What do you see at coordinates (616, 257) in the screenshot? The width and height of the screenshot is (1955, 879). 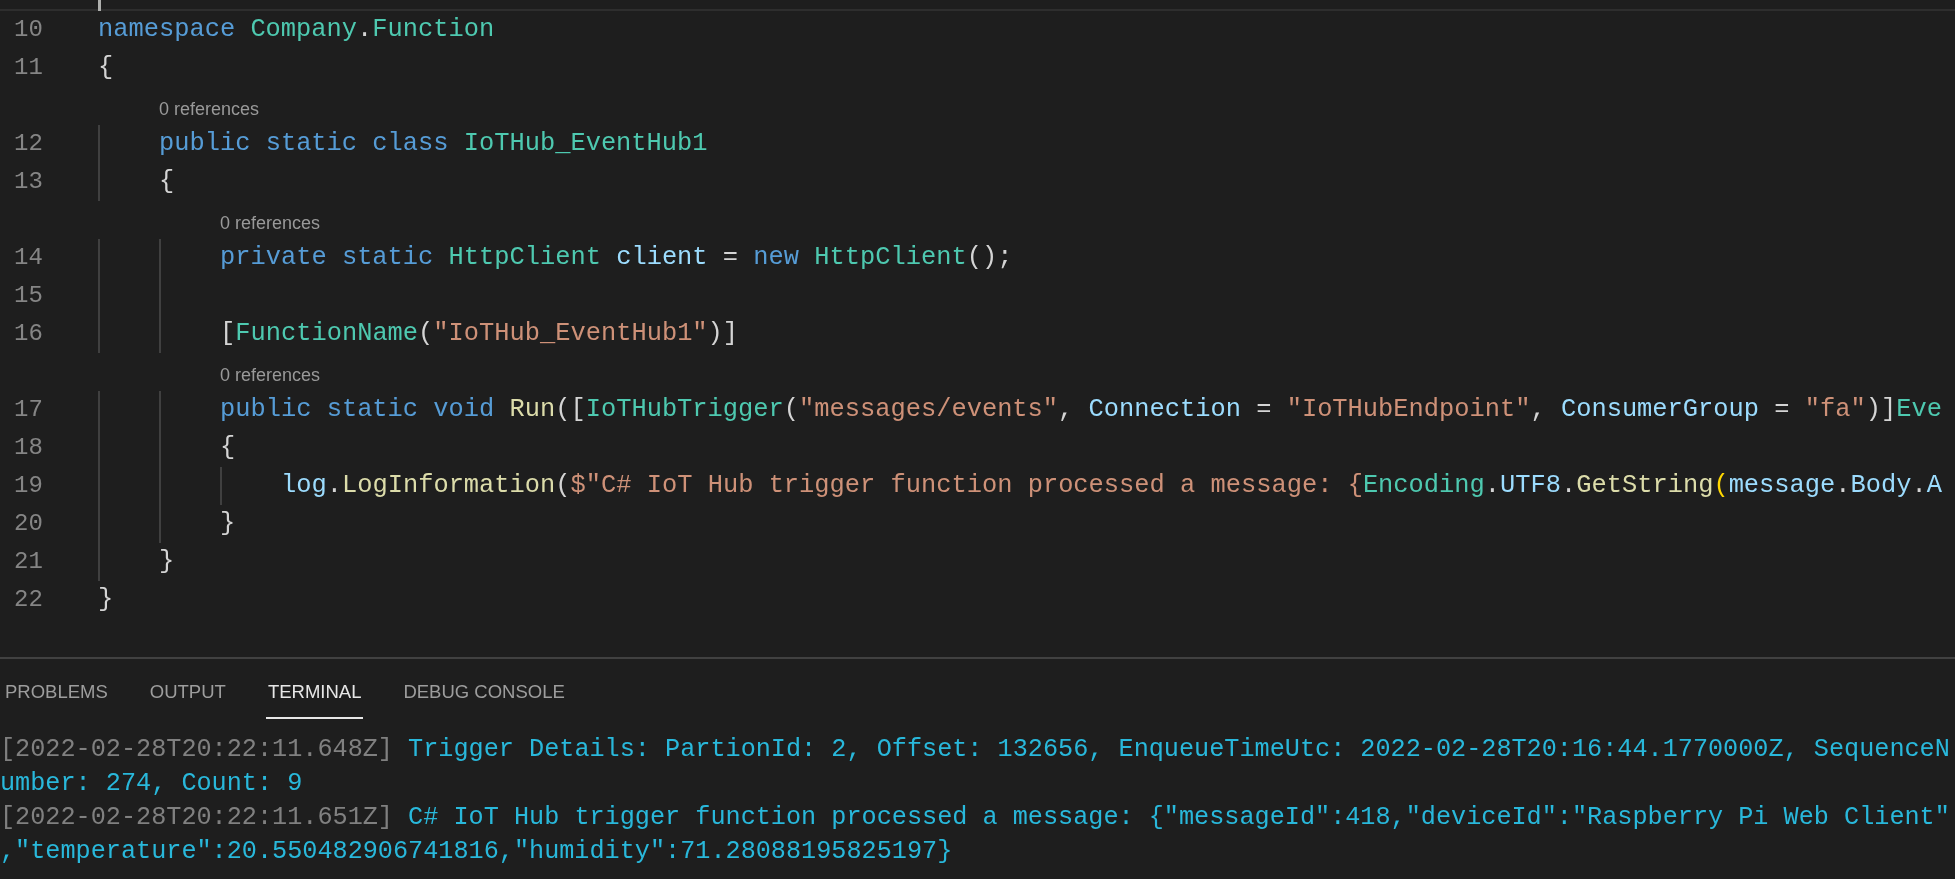 I see `code-line: private static HttpClient client = new HttpClient();` at bounding box center [616, 257].